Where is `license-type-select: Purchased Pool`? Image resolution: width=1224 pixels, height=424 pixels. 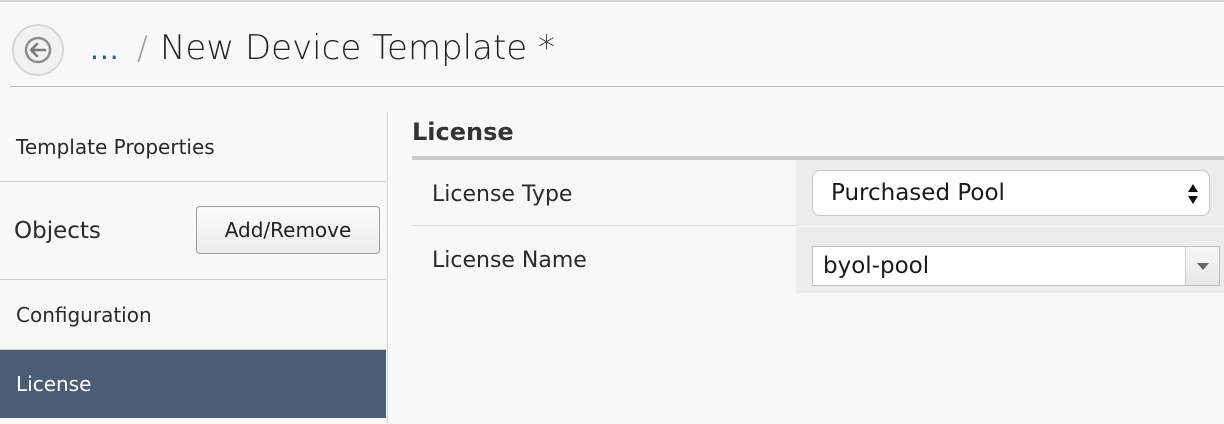
license-type-select: Purchased Pool is located at coordinates (1011, 193).